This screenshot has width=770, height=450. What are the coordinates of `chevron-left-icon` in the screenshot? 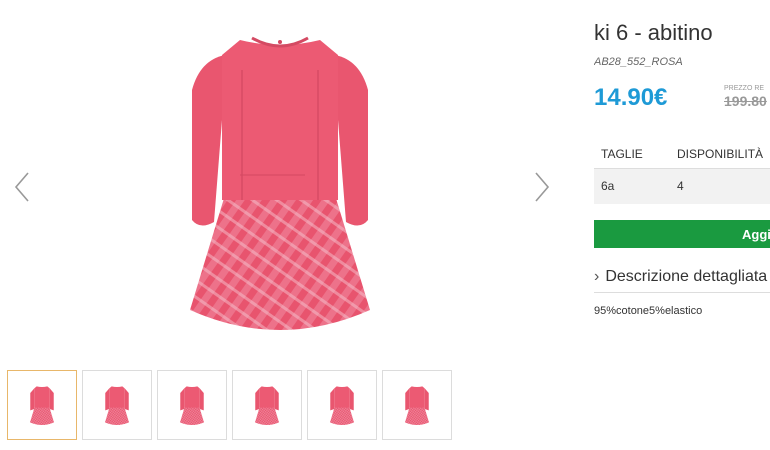 It's located at (21, 187).